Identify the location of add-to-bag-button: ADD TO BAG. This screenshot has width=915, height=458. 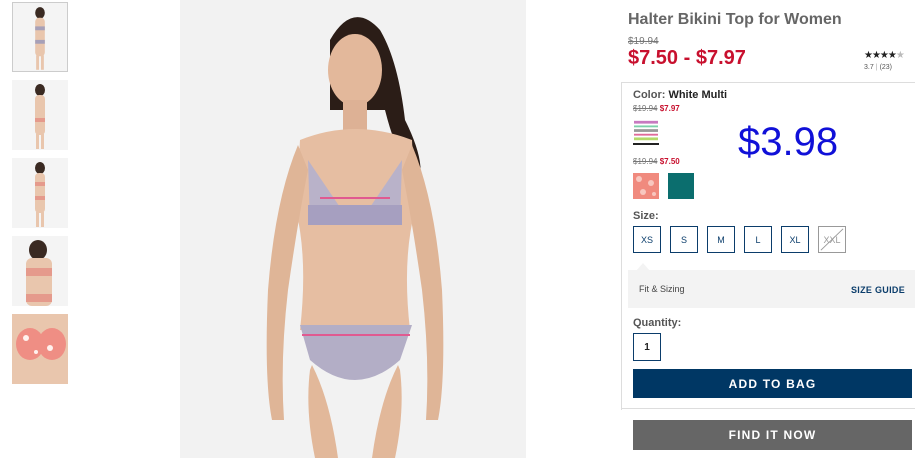
(772, 383).